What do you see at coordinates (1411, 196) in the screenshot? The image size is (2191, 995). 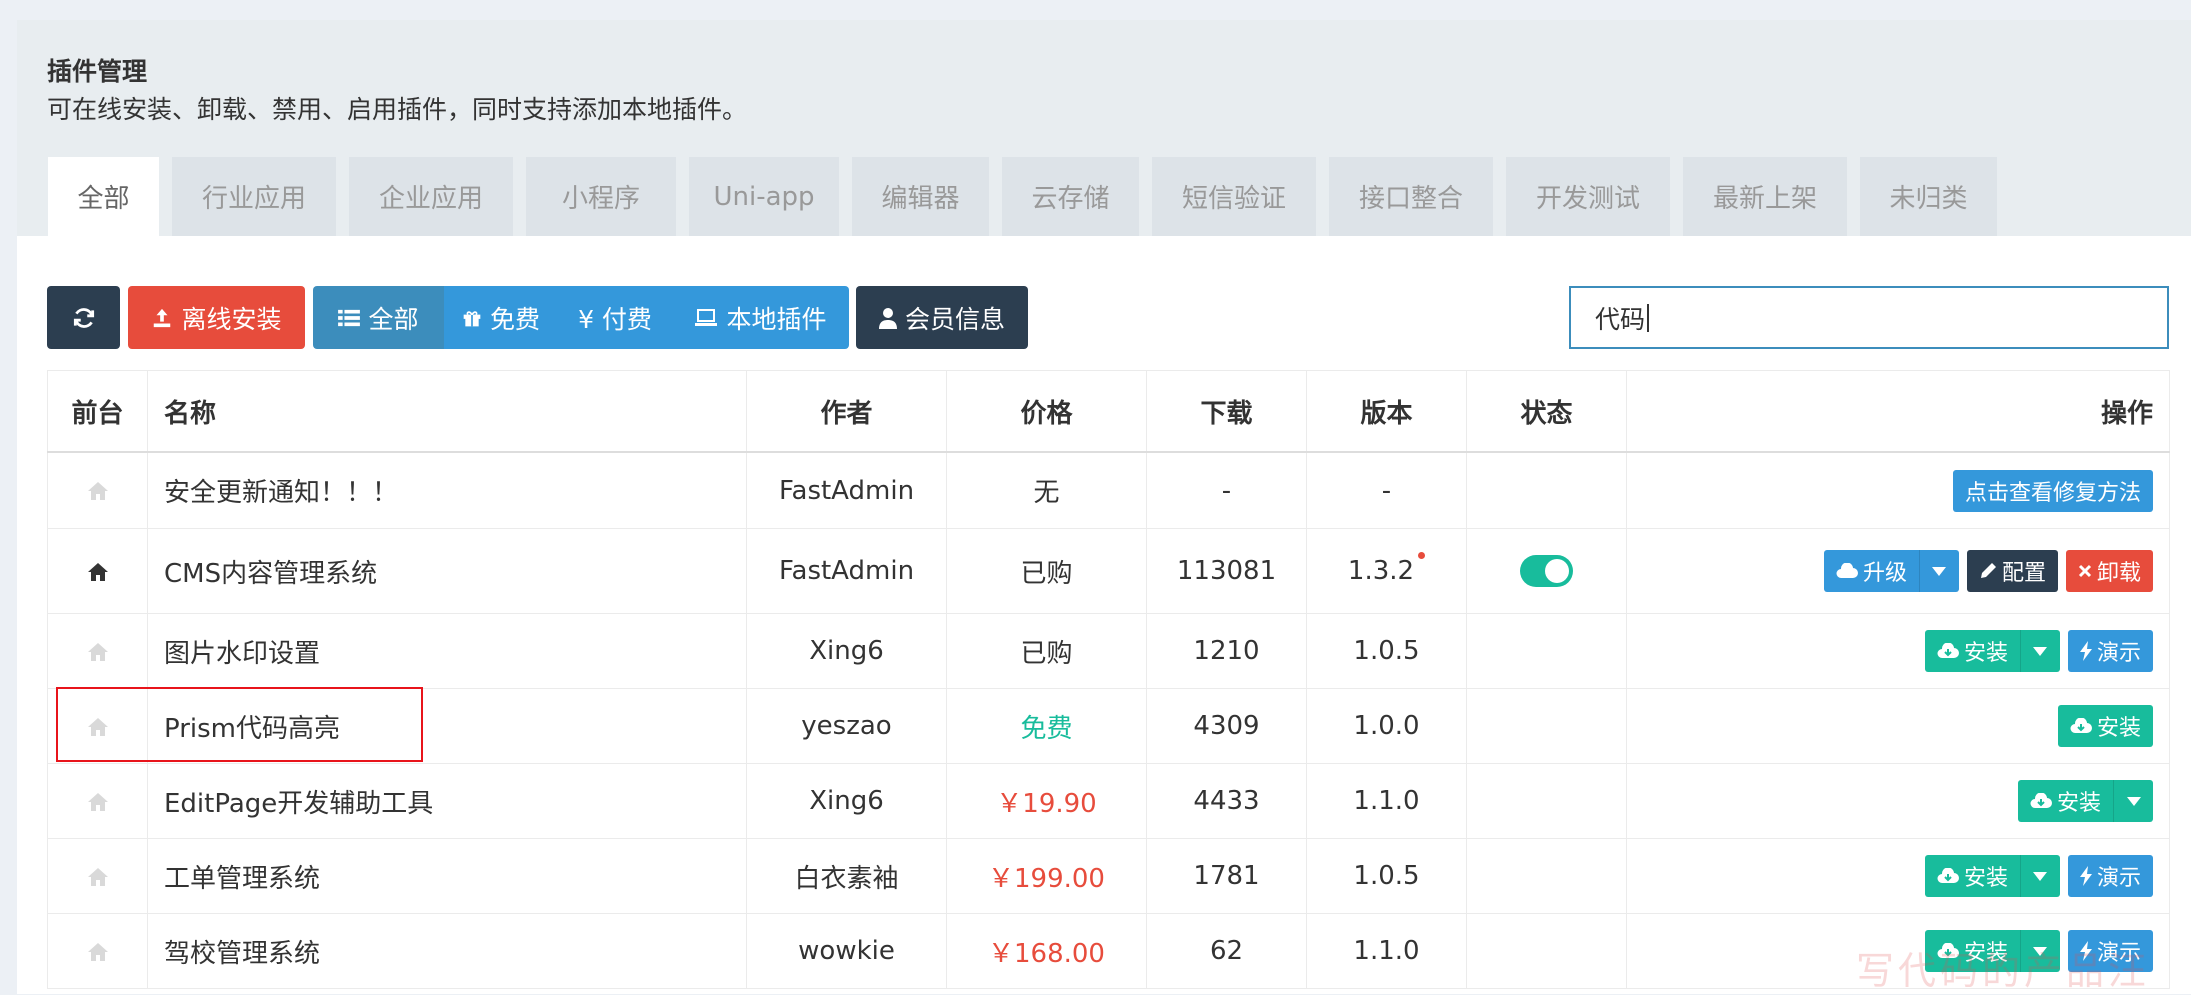 I see `tab-api: 接口整合` at bounding box center [1411, 196].